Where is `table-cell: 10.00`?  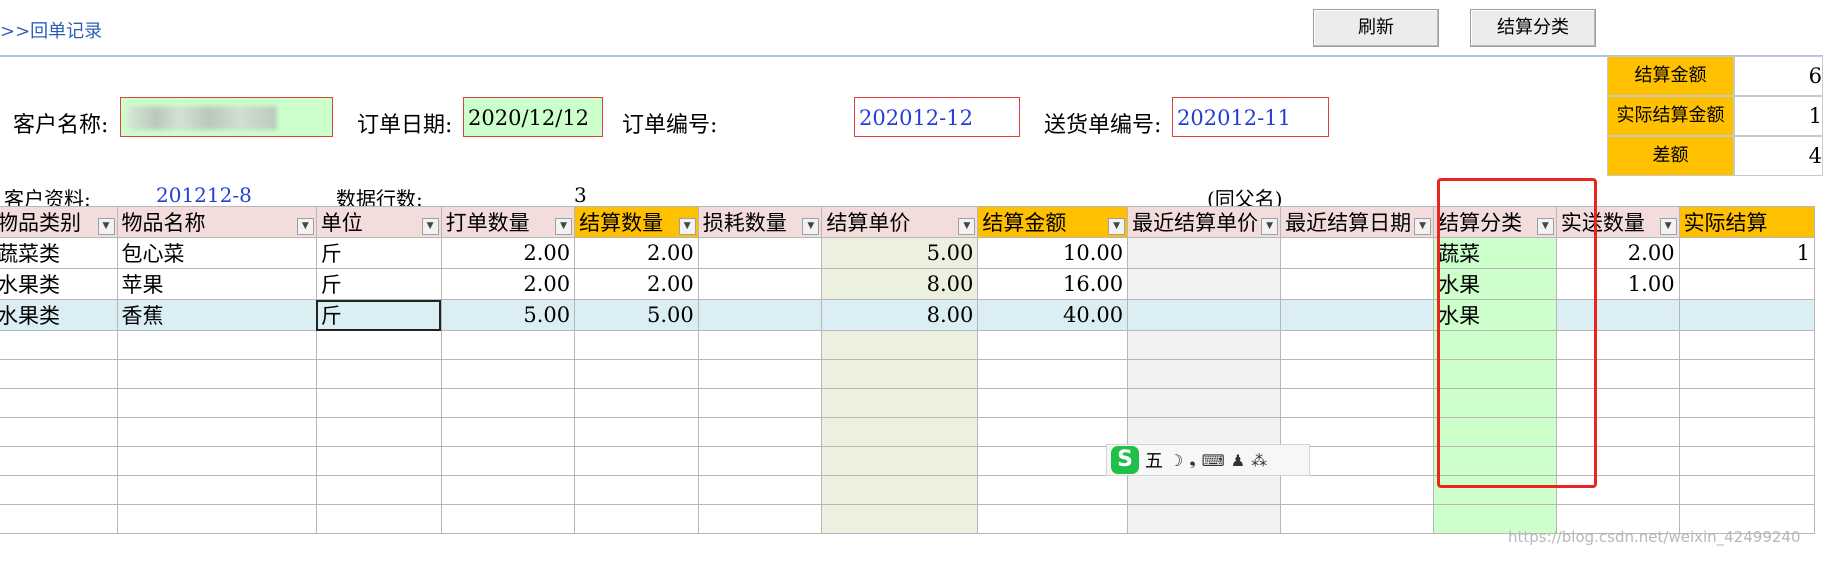
table-cell: 10.00 is located at coordinates (1053, 253).